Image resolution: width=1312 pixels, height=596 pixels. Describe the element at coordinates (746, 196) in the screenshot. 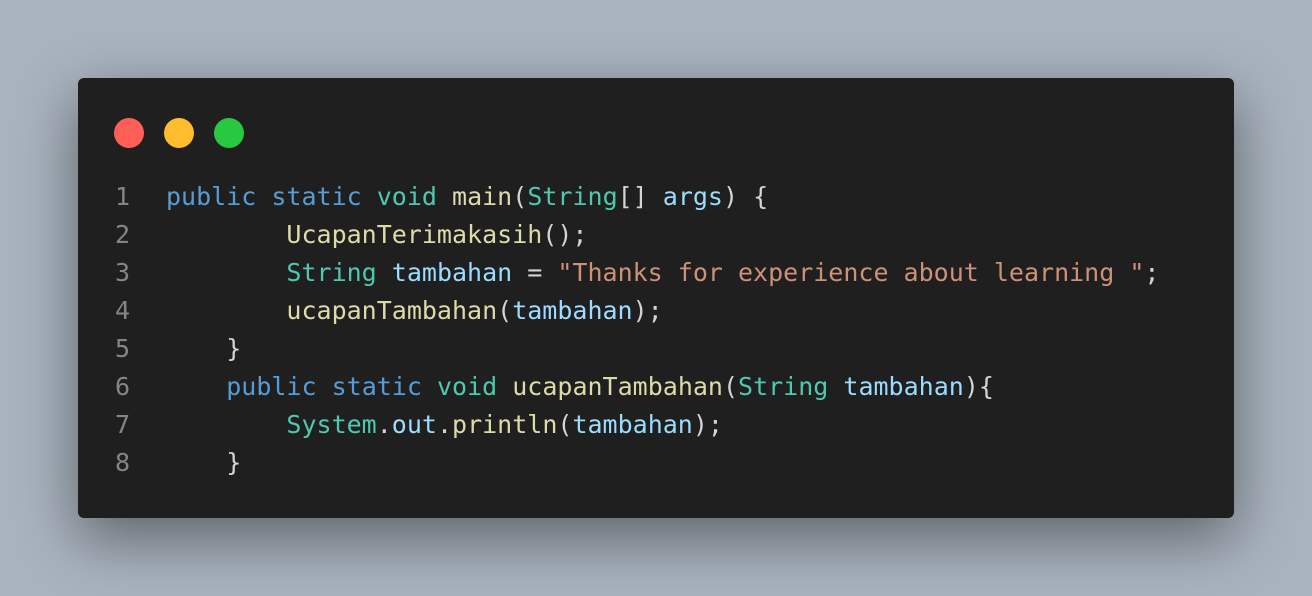

I see `code-token: ) {` at that location.